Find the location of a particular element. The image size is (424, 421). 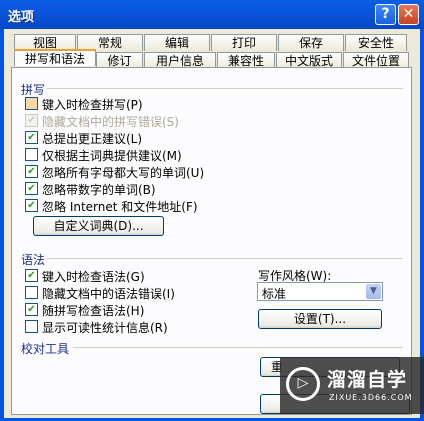

option-label: 忽略带数字的单词(B) is located at coordinates (99, 190).